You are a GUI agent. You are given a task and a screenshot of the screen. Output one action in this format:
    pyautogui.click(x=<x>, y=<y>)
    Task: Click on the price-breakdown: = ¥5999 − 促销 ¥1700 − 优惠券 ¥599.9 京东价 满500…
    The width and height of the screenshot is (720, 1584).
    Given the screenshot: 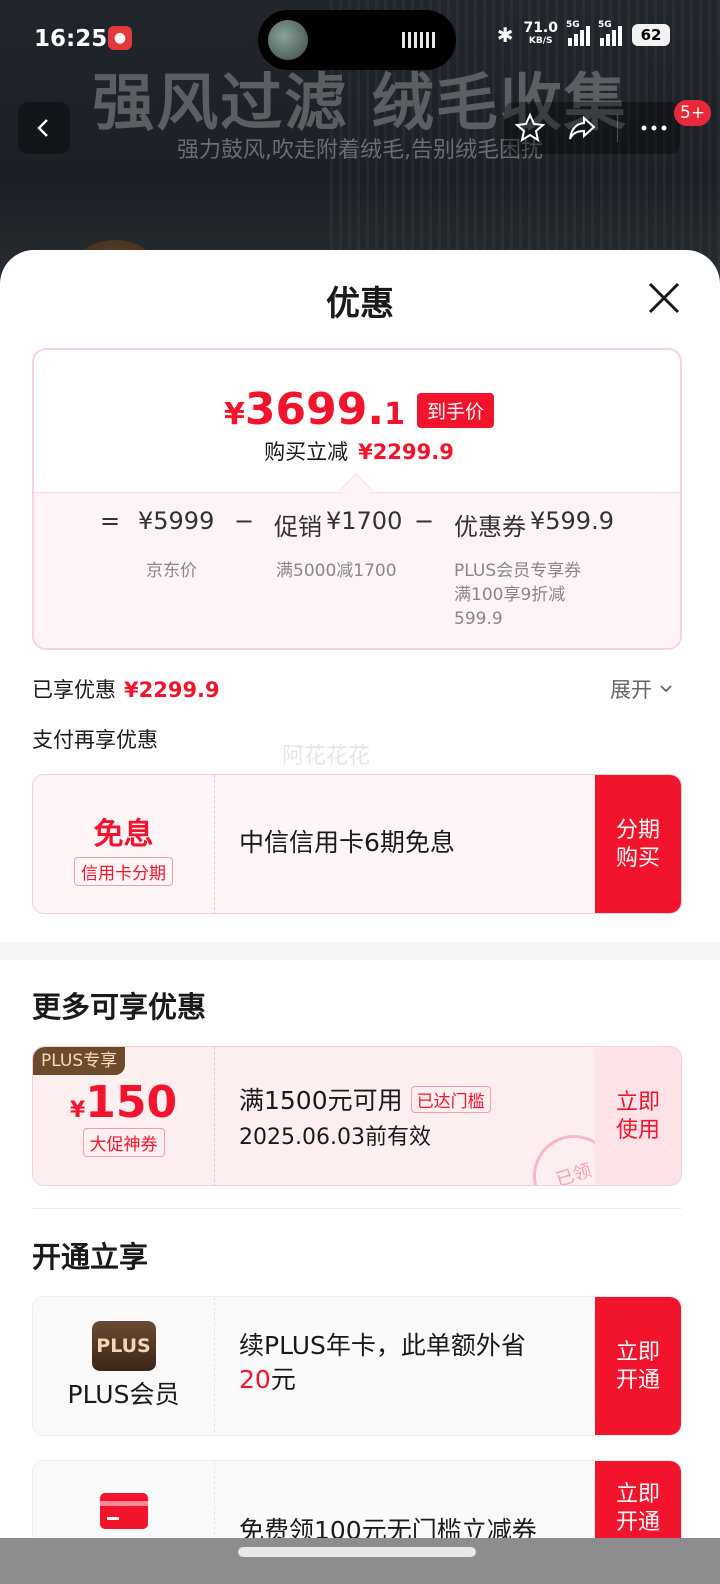 What is the action you would take?
    pyautogui.click(x=357, y=570)
    